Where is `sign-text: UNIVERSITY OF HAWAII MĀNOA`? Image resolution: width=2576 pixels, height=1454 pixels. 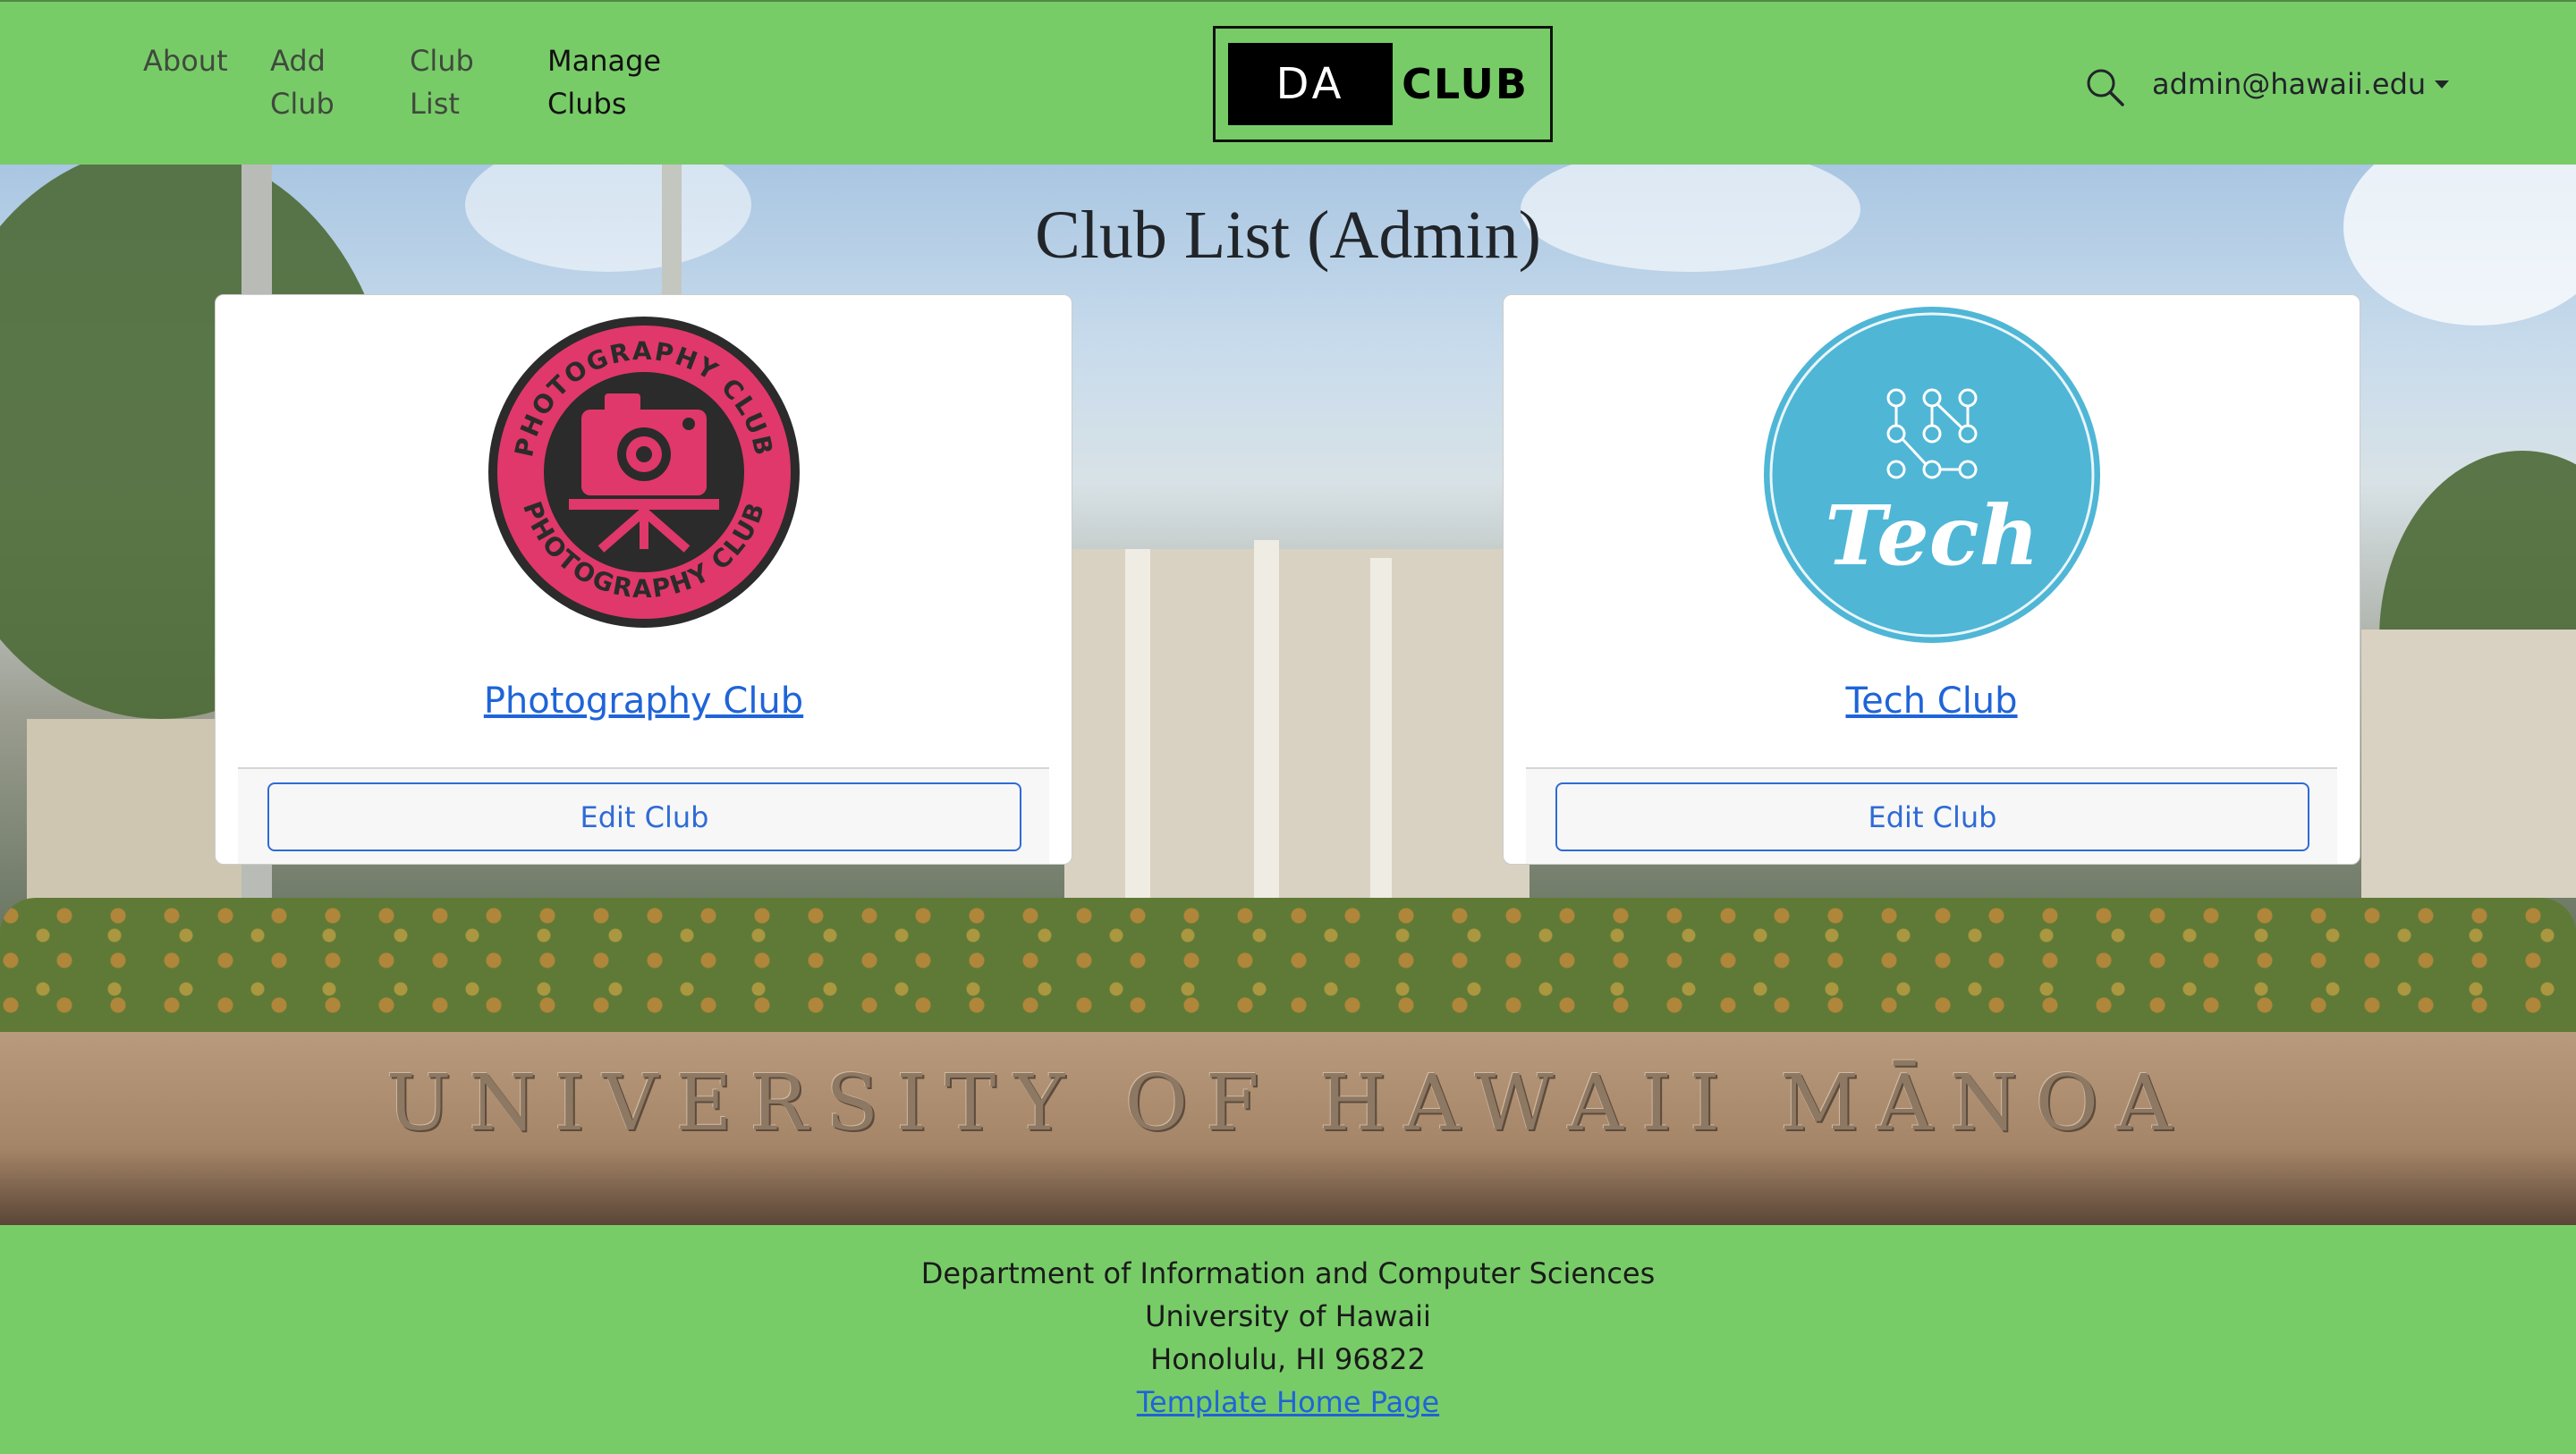 sign-text: UNIVERSITY OF HAWAII MĀNOA is located at coordinates (1288, 1104).